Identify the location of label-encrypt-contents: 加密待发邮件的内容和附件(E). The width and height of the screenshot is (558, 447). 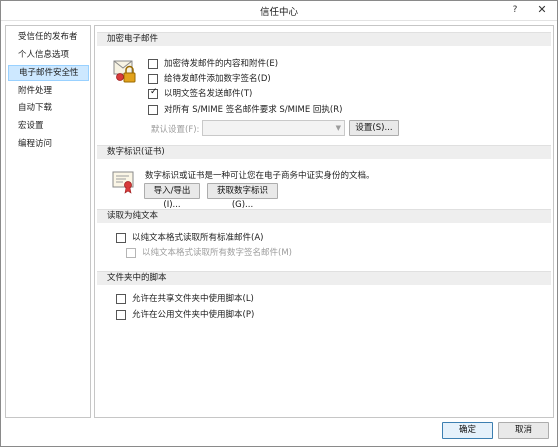
(221, 64).